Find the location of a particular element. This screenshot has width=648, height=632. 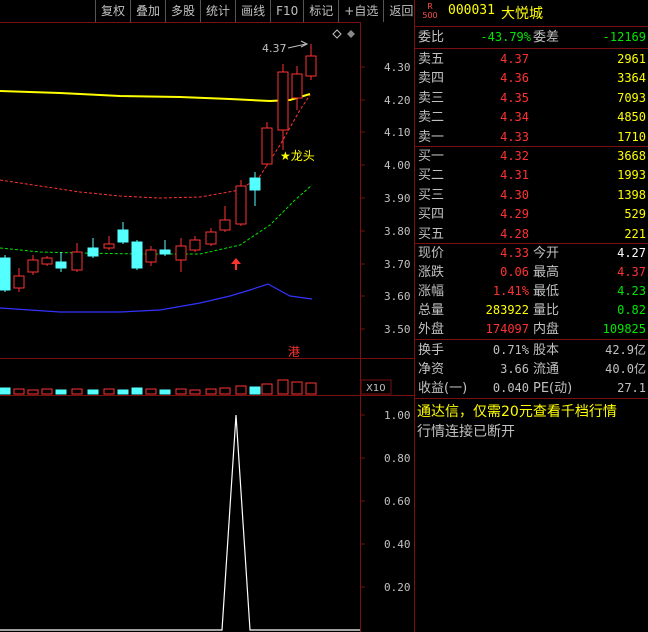

zuigao-label: 最高 is located at coordinates (546, 272).